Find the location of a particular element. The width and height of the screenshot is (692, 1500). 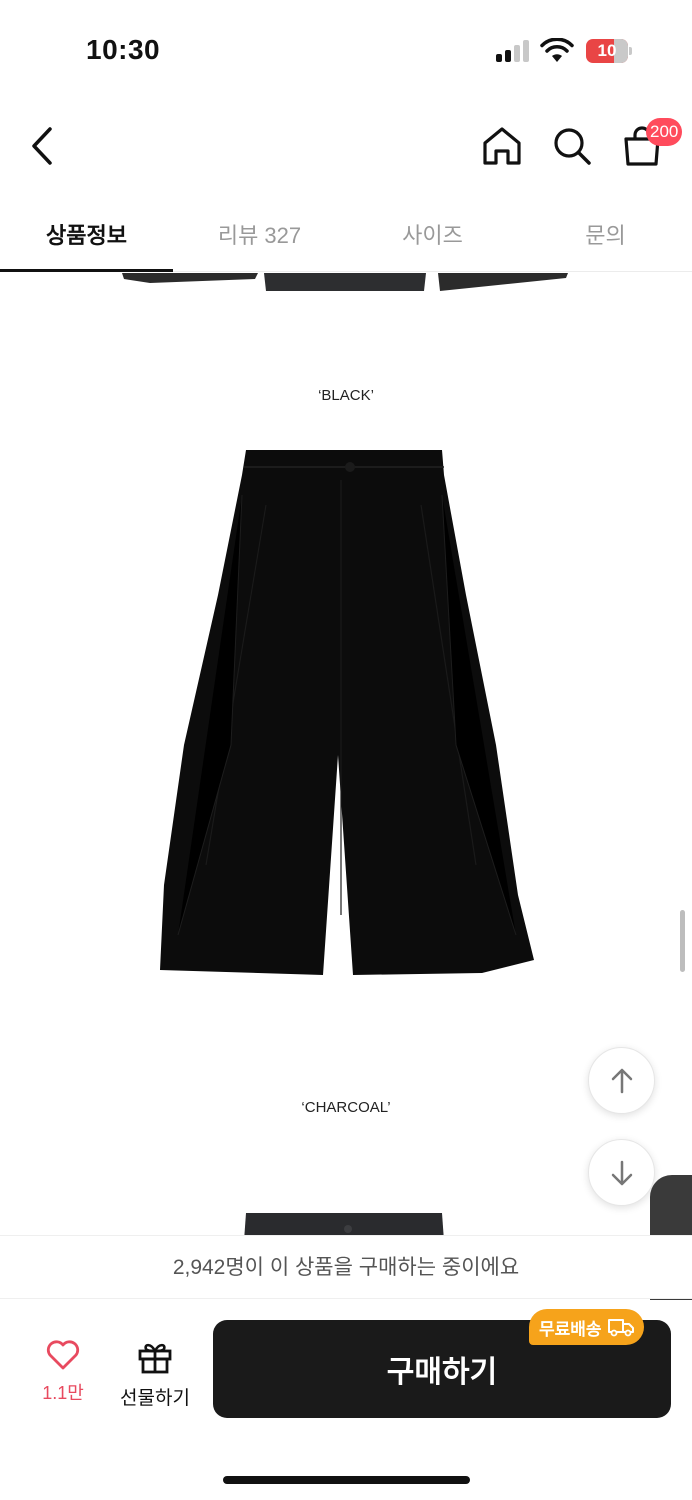

chevron-left-icon is located at coordinates (42, 146).